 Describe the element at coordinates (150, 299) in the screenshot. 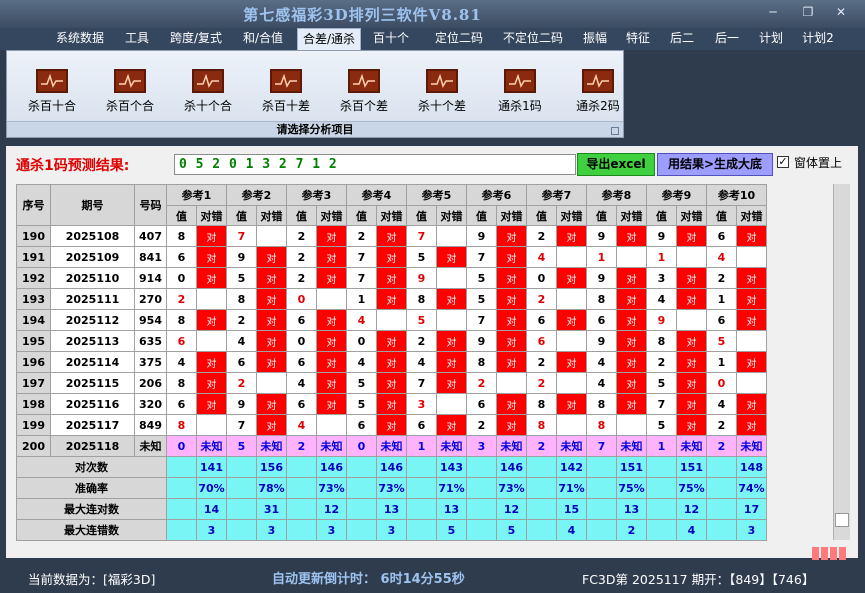

I see `code-cell: 270` at that location.